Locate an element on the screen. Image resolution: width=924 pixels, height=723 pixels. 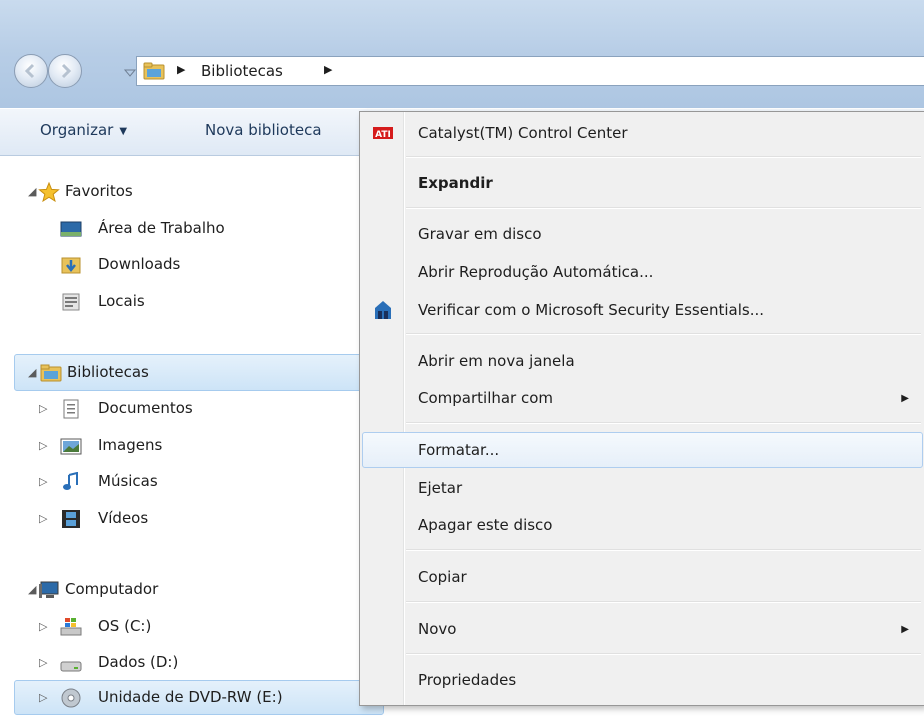
nav-item-drive-d: ▷ Dados (D:) is located at coordinates (199, 663).